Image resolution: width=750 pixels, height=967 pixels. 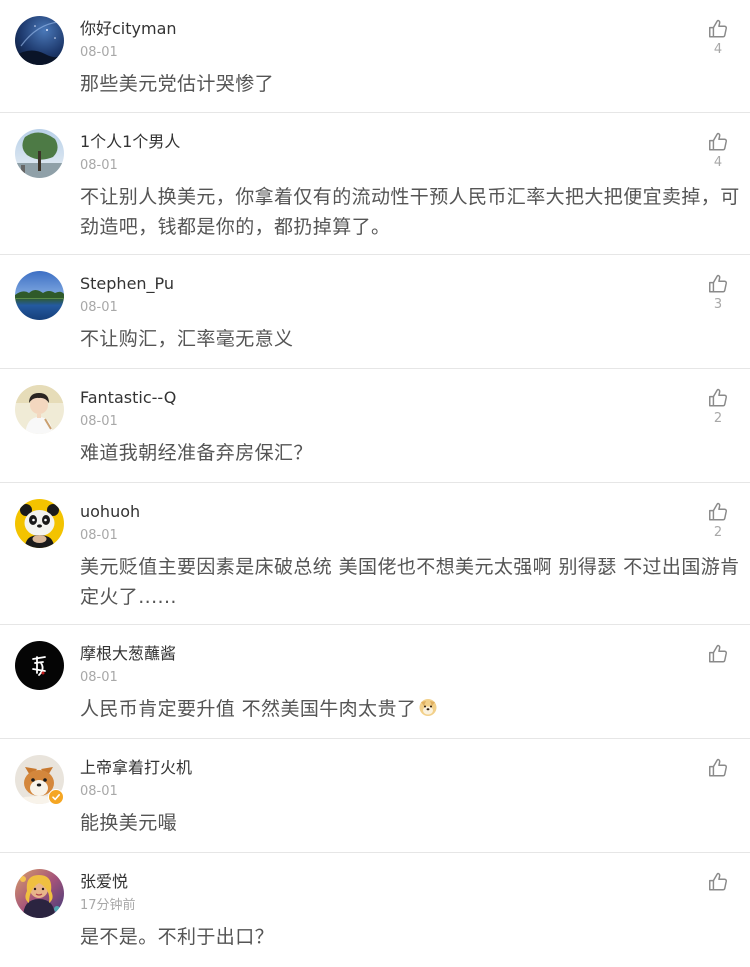 I want to click on person-avatar, so click(x=39, y=409).